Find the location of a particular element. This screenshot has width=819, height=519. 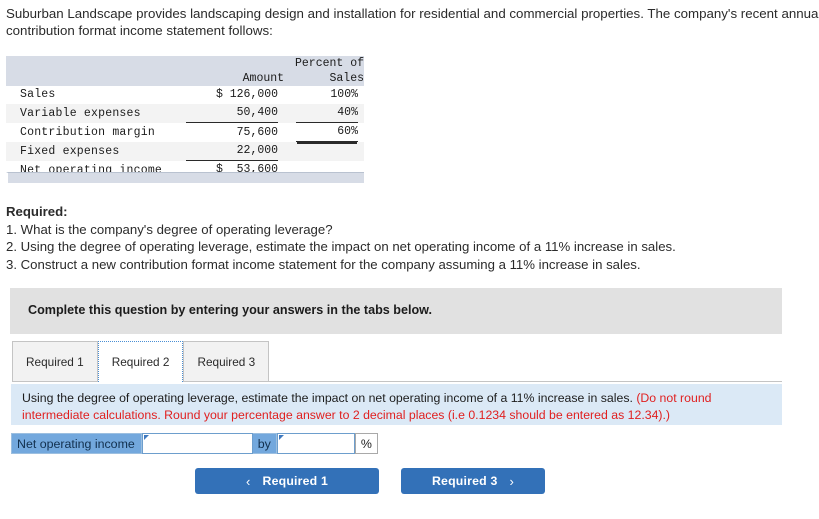

row-amount: 50,400 is located at coordinates (232, 113).